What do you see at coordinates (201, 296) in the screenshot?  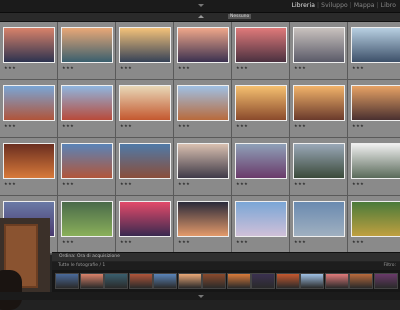 I see `collapse-filmstrip-icon` at bounding box center [201, 296].